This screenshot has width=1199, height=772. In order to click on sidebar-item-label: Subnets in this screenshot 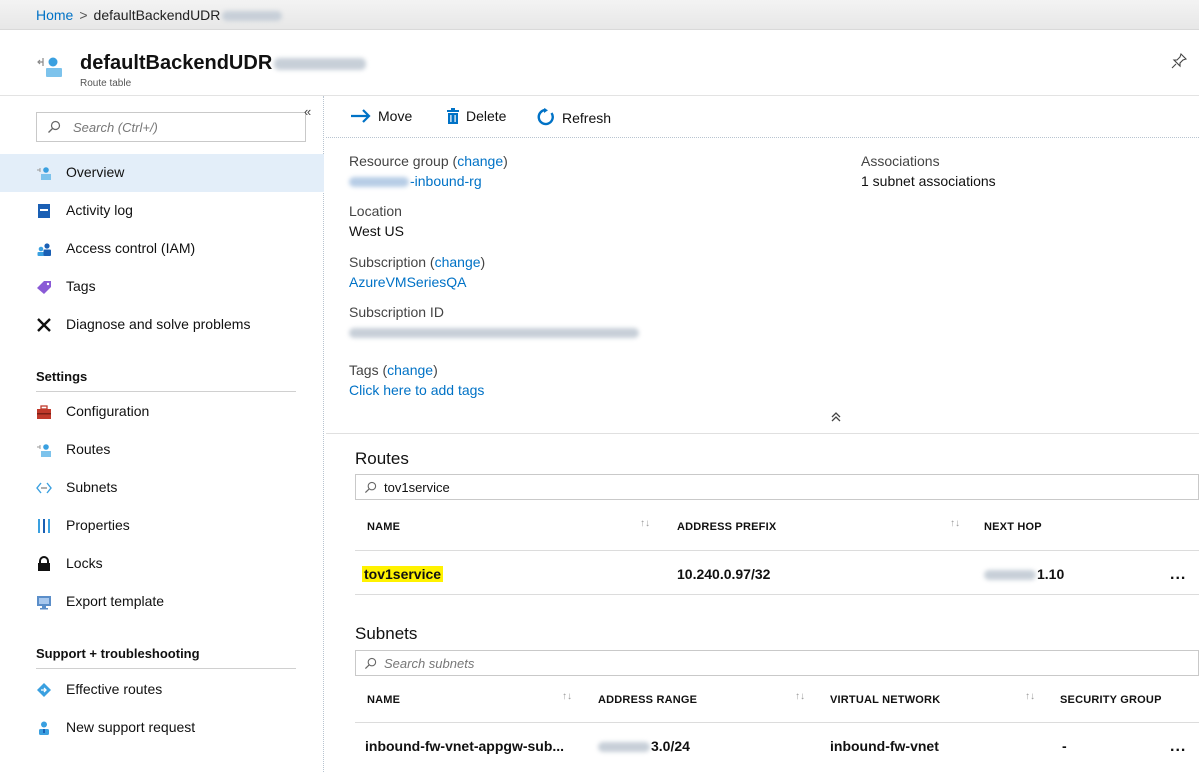, I will do `click(92, 487)`.